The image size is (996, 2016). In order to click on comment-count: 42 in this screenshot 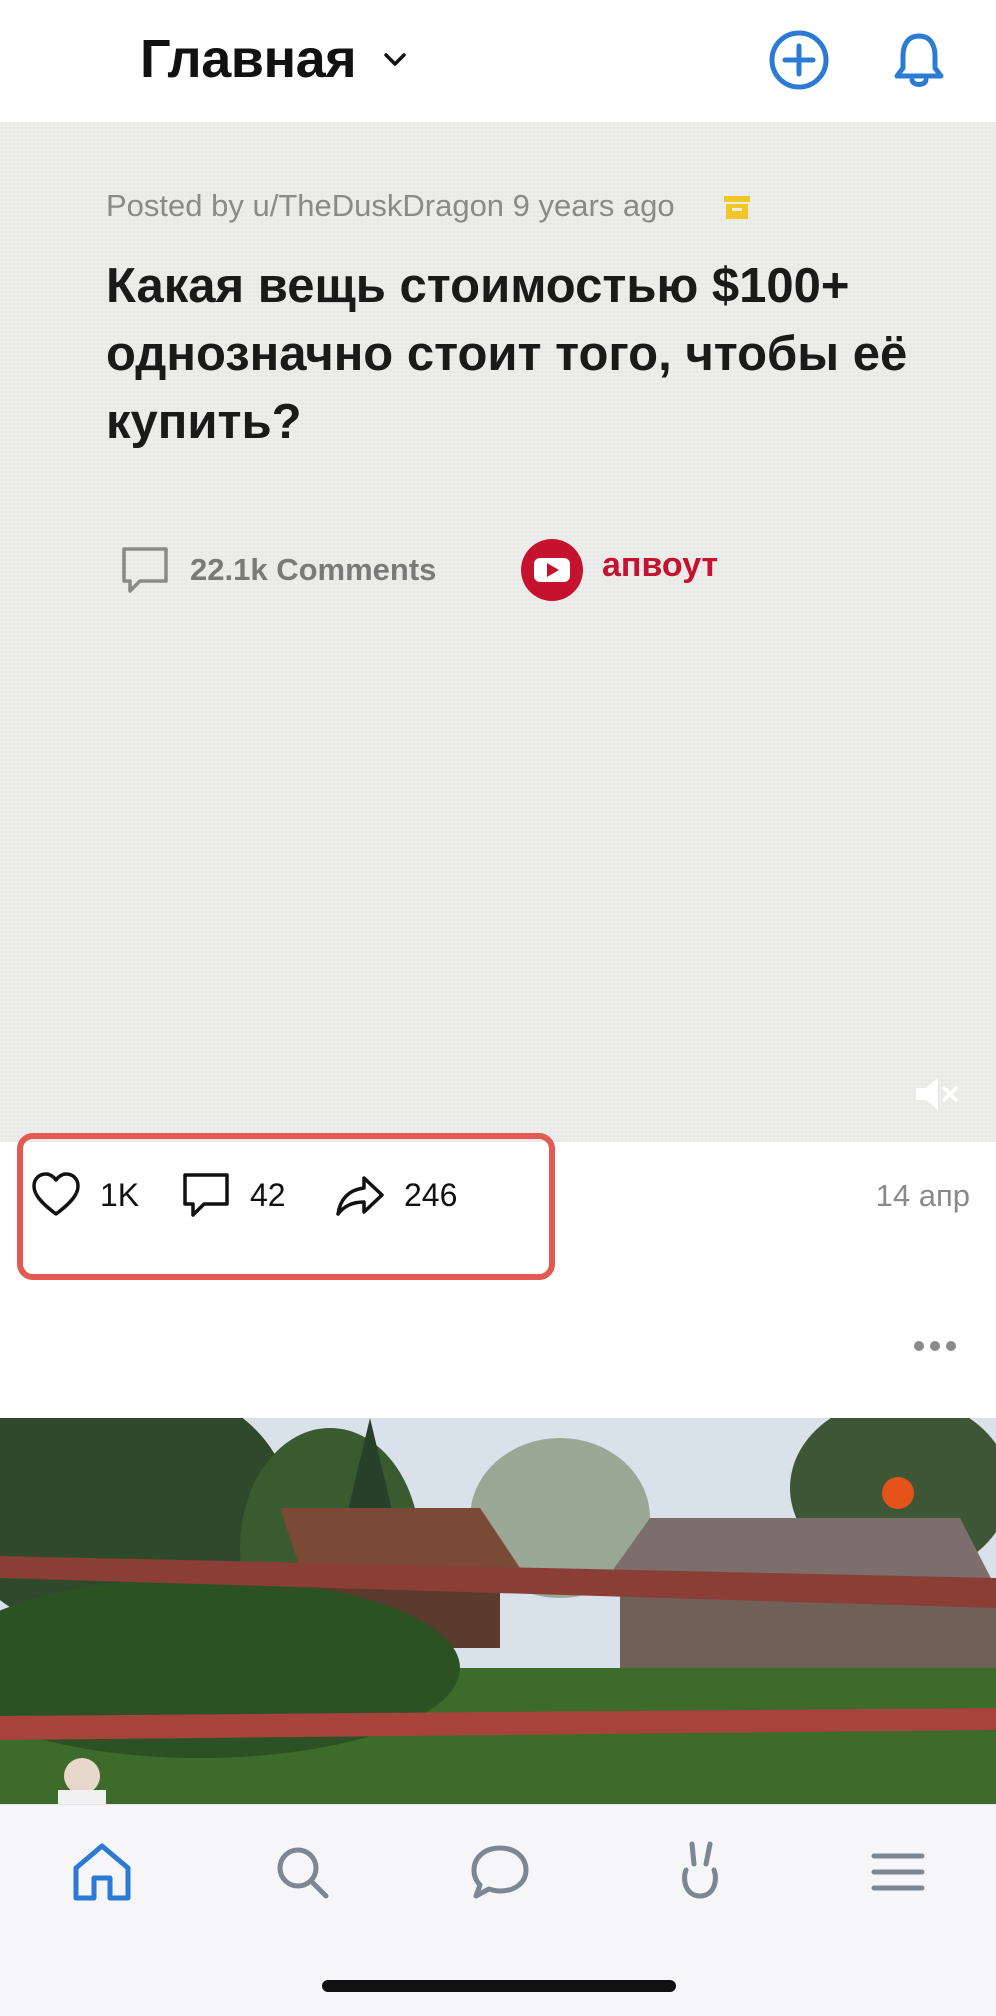, I will do `click(268, 1194)`.